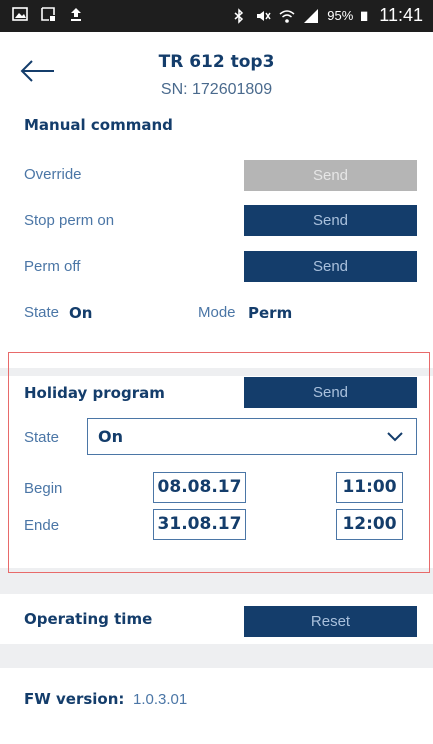  Describe the element at coordinates (160, 699) in the screenshot. I see `fw-version-value: 1.0.3.01` at that location.